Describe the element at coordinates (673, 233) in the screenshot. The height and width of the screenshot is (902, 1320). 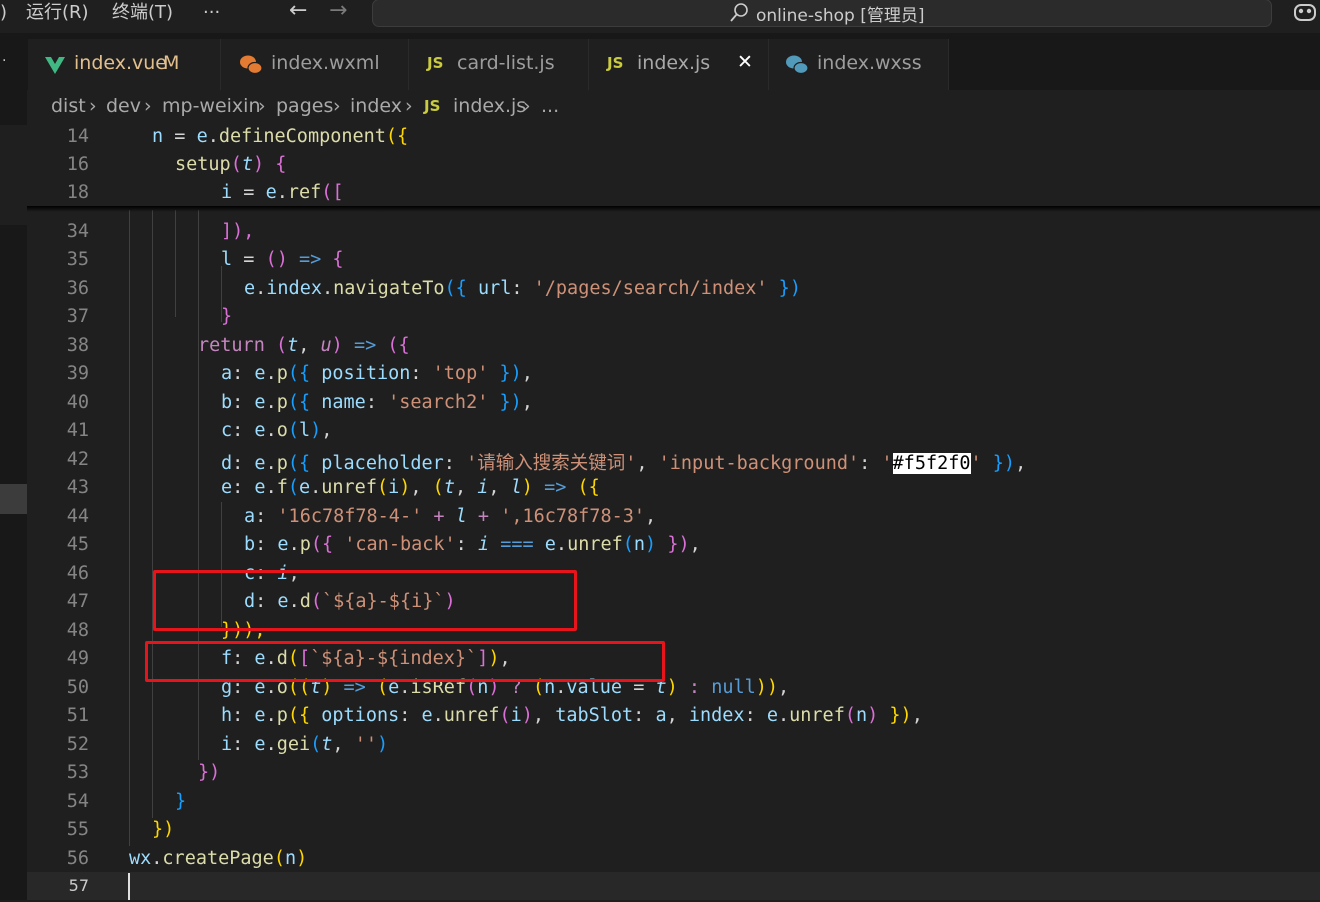
I see `code-line: 34 ]),` at that location.